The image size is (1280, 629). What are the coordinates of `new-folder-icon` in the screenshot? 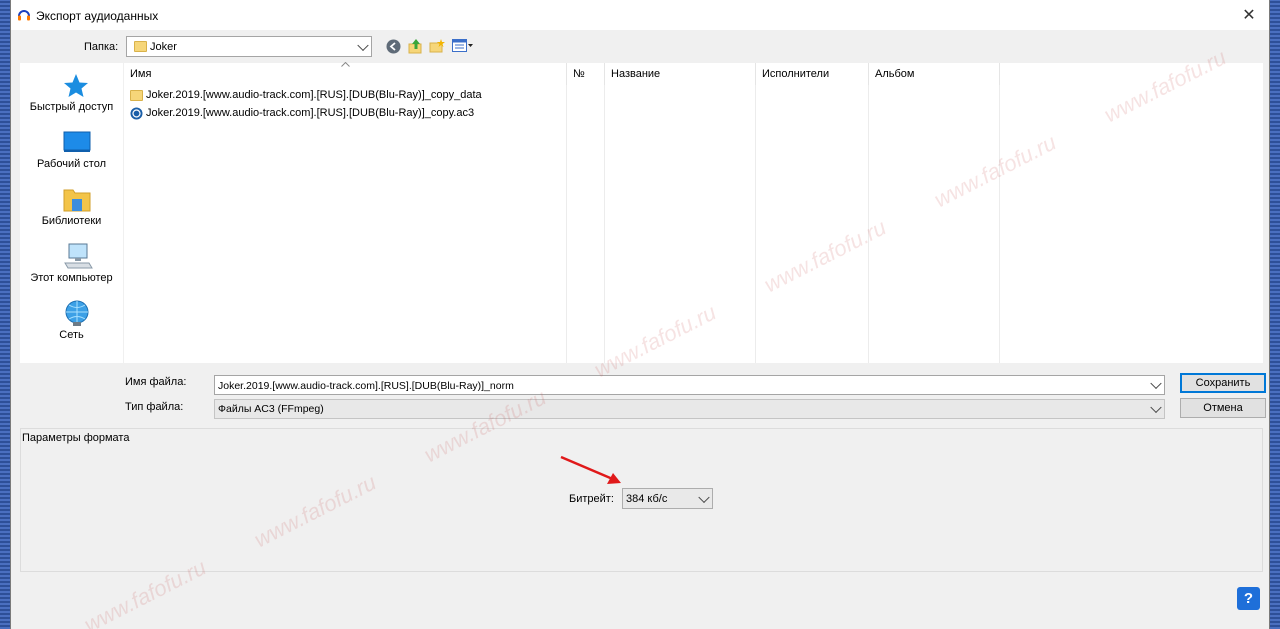 It's located at (437, 46).